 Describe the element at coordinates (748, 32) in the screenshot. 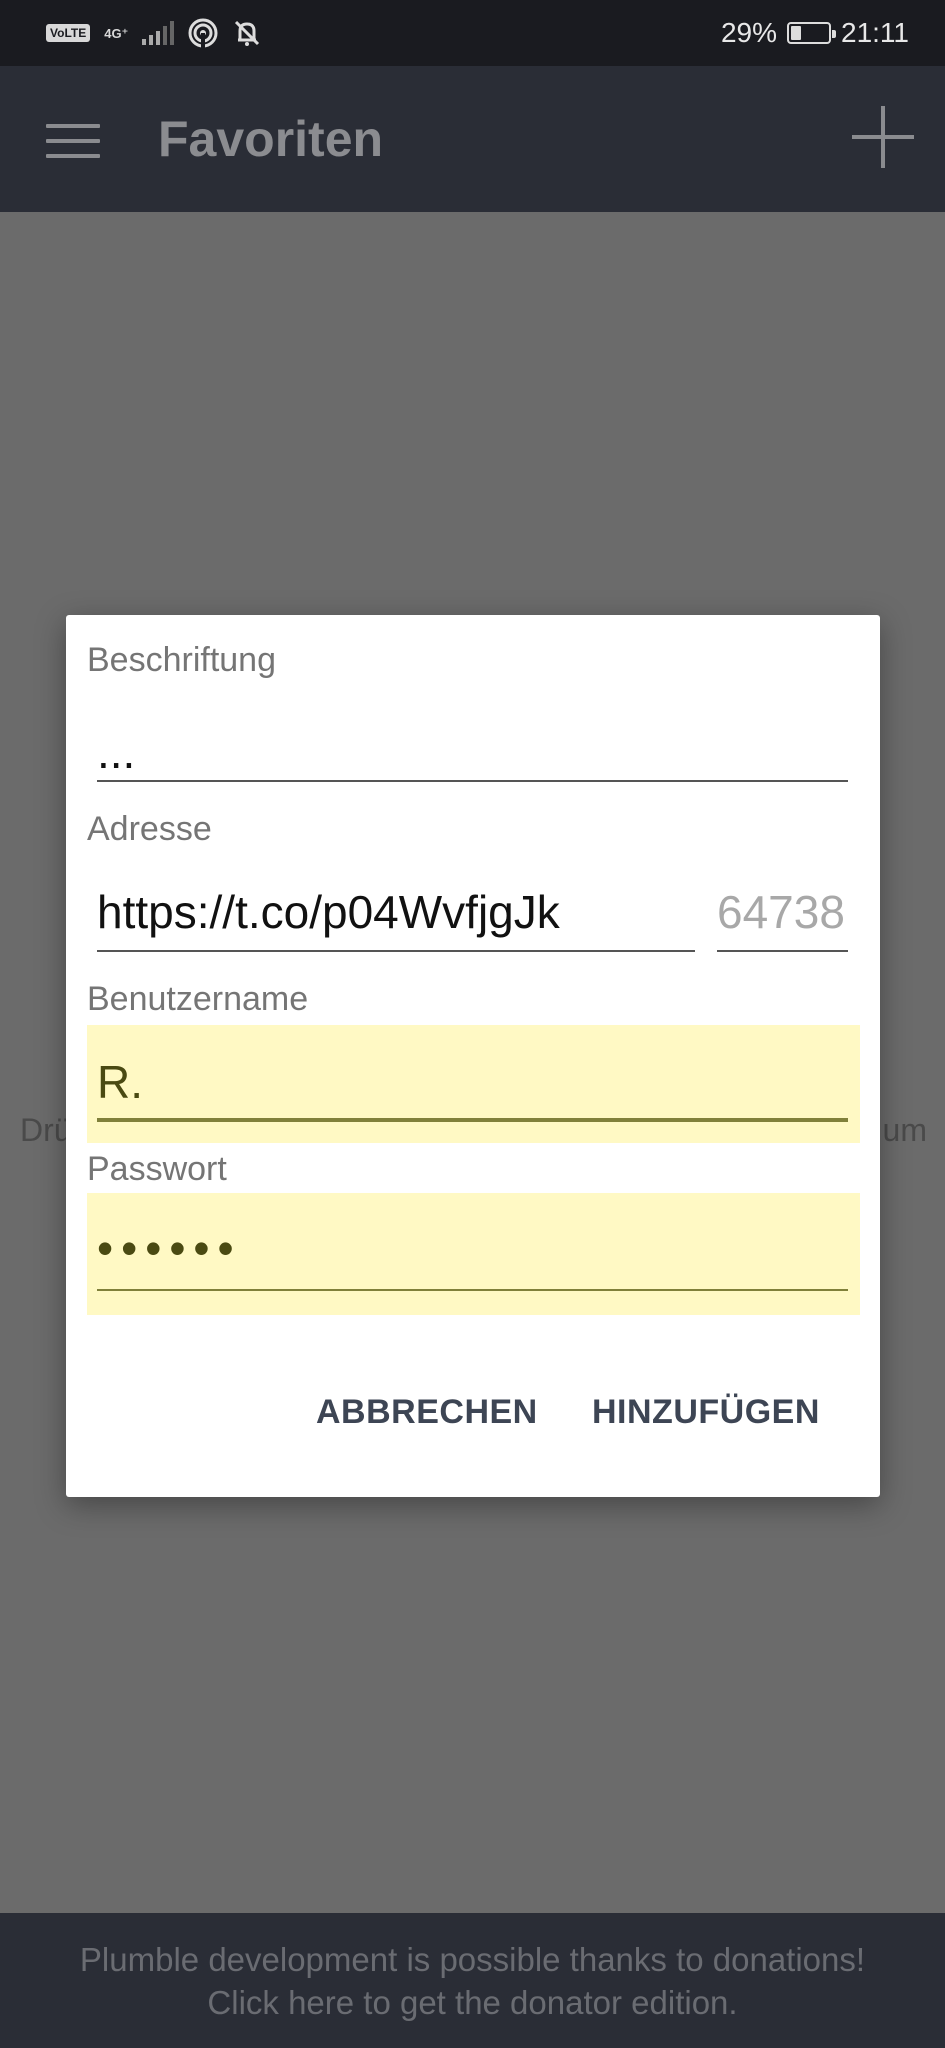

I see `battery-percent: 29%` at that location.